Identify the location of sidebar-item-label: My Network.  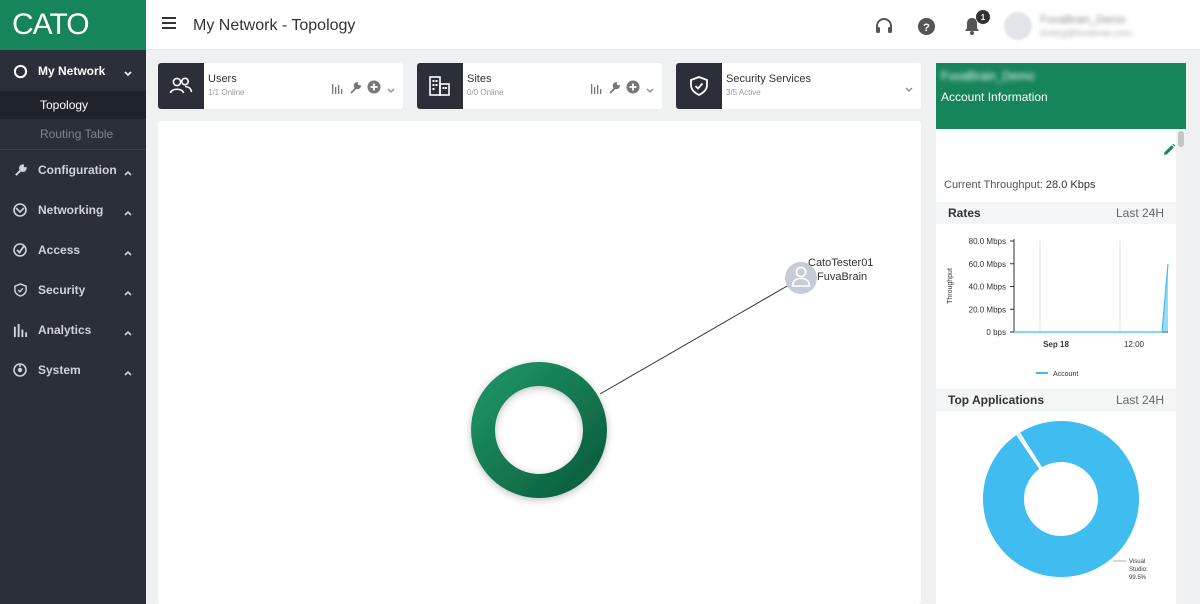
(72, 71).